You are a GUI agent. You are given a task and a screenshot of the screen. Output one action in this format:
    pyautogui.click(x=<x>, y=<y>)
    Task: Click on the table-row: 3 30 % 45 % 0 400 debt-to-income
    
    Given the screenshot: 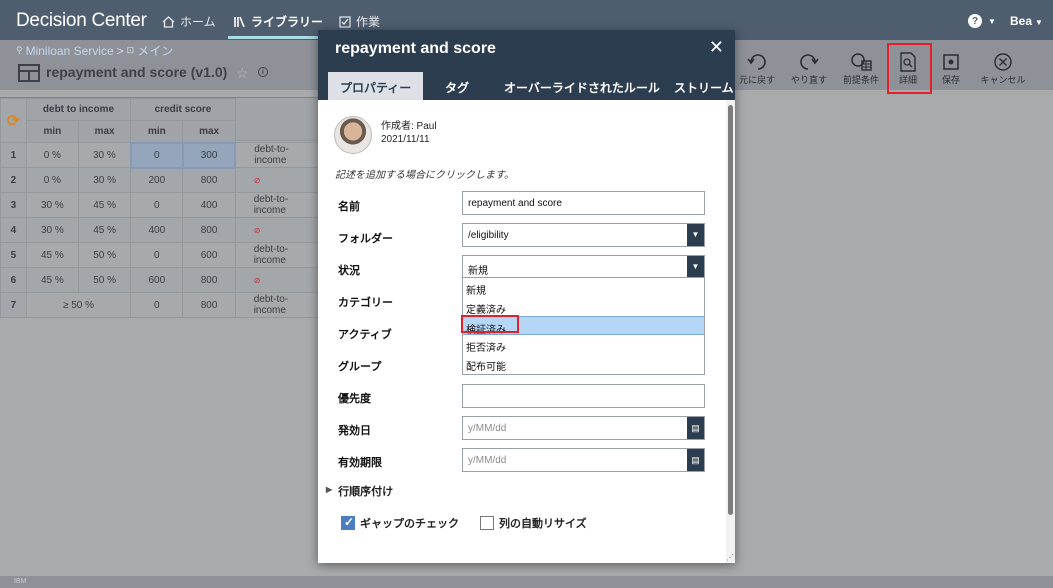 What is the action you would take?
    pyautogui.click(x=160, y=205)
    